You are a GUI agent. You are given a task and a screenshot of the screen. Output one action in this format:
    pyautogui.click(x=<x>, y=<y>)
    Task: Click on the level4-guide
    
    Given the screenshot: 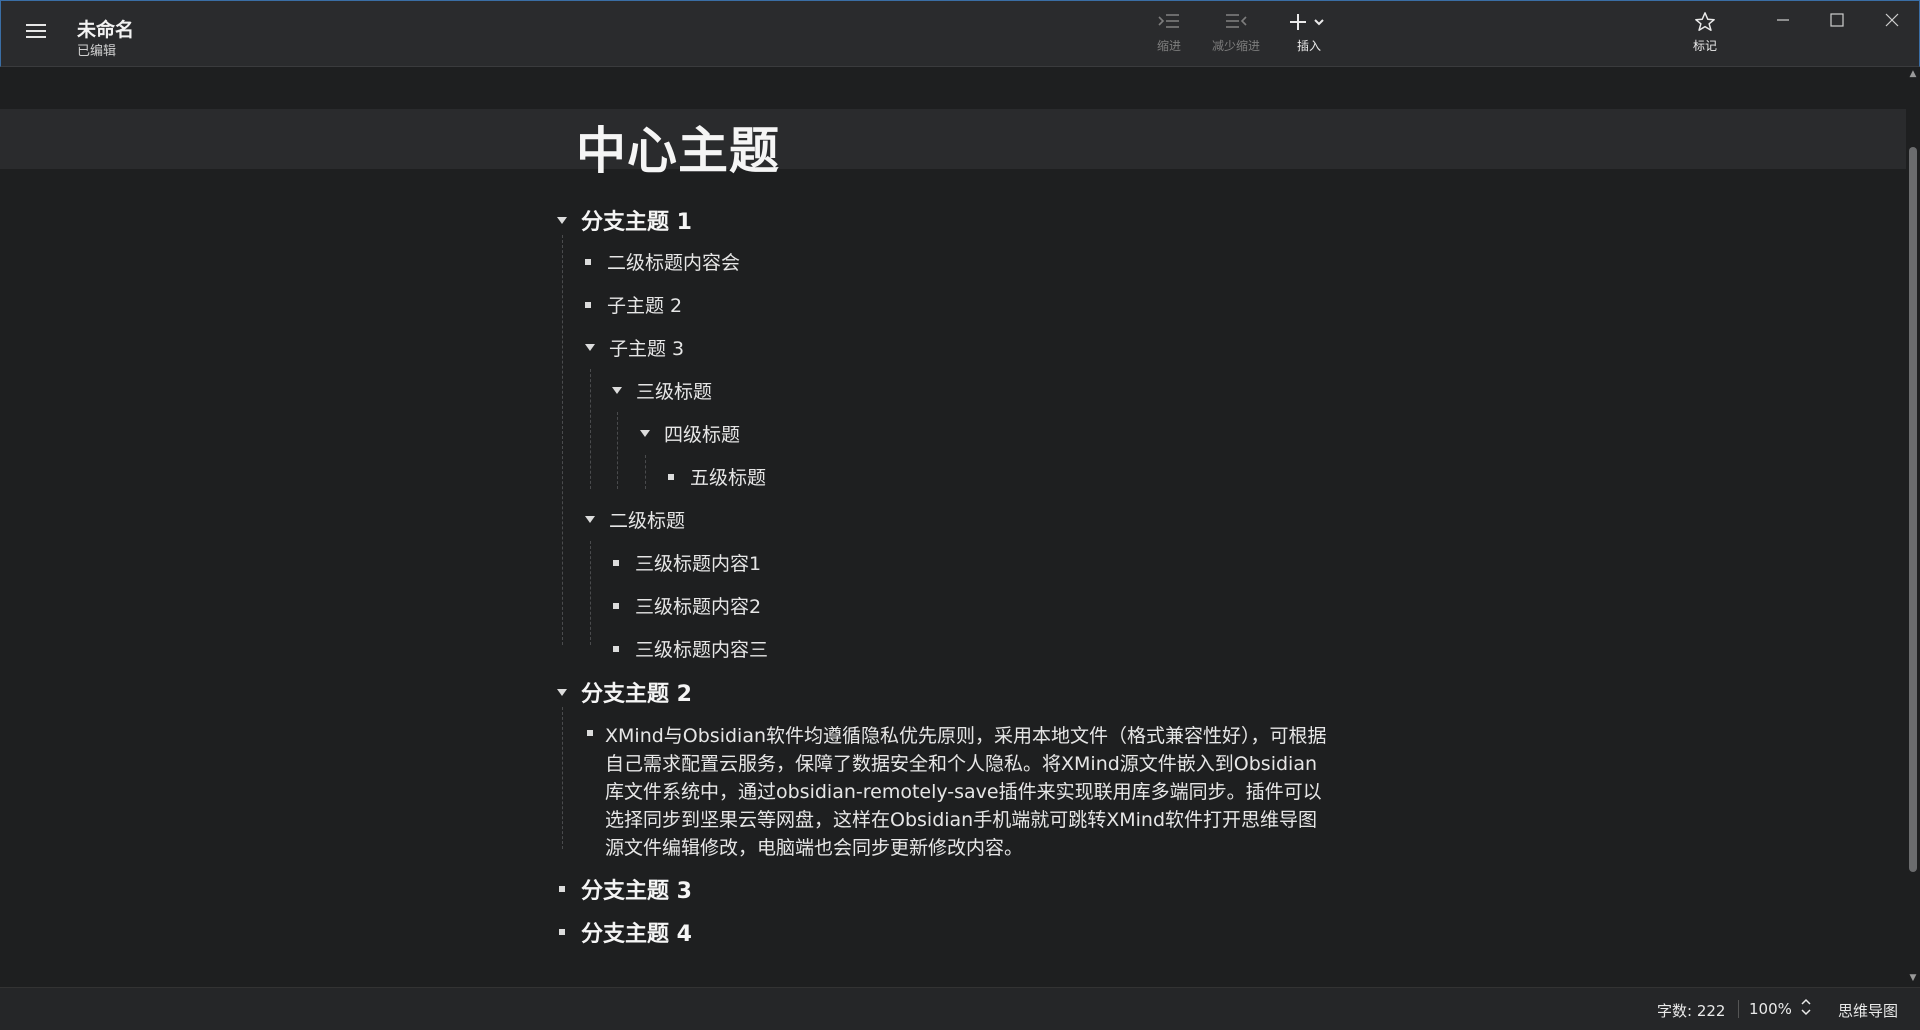 What is the action you would take?
    pyautogui.click(x=645, y=472)
    